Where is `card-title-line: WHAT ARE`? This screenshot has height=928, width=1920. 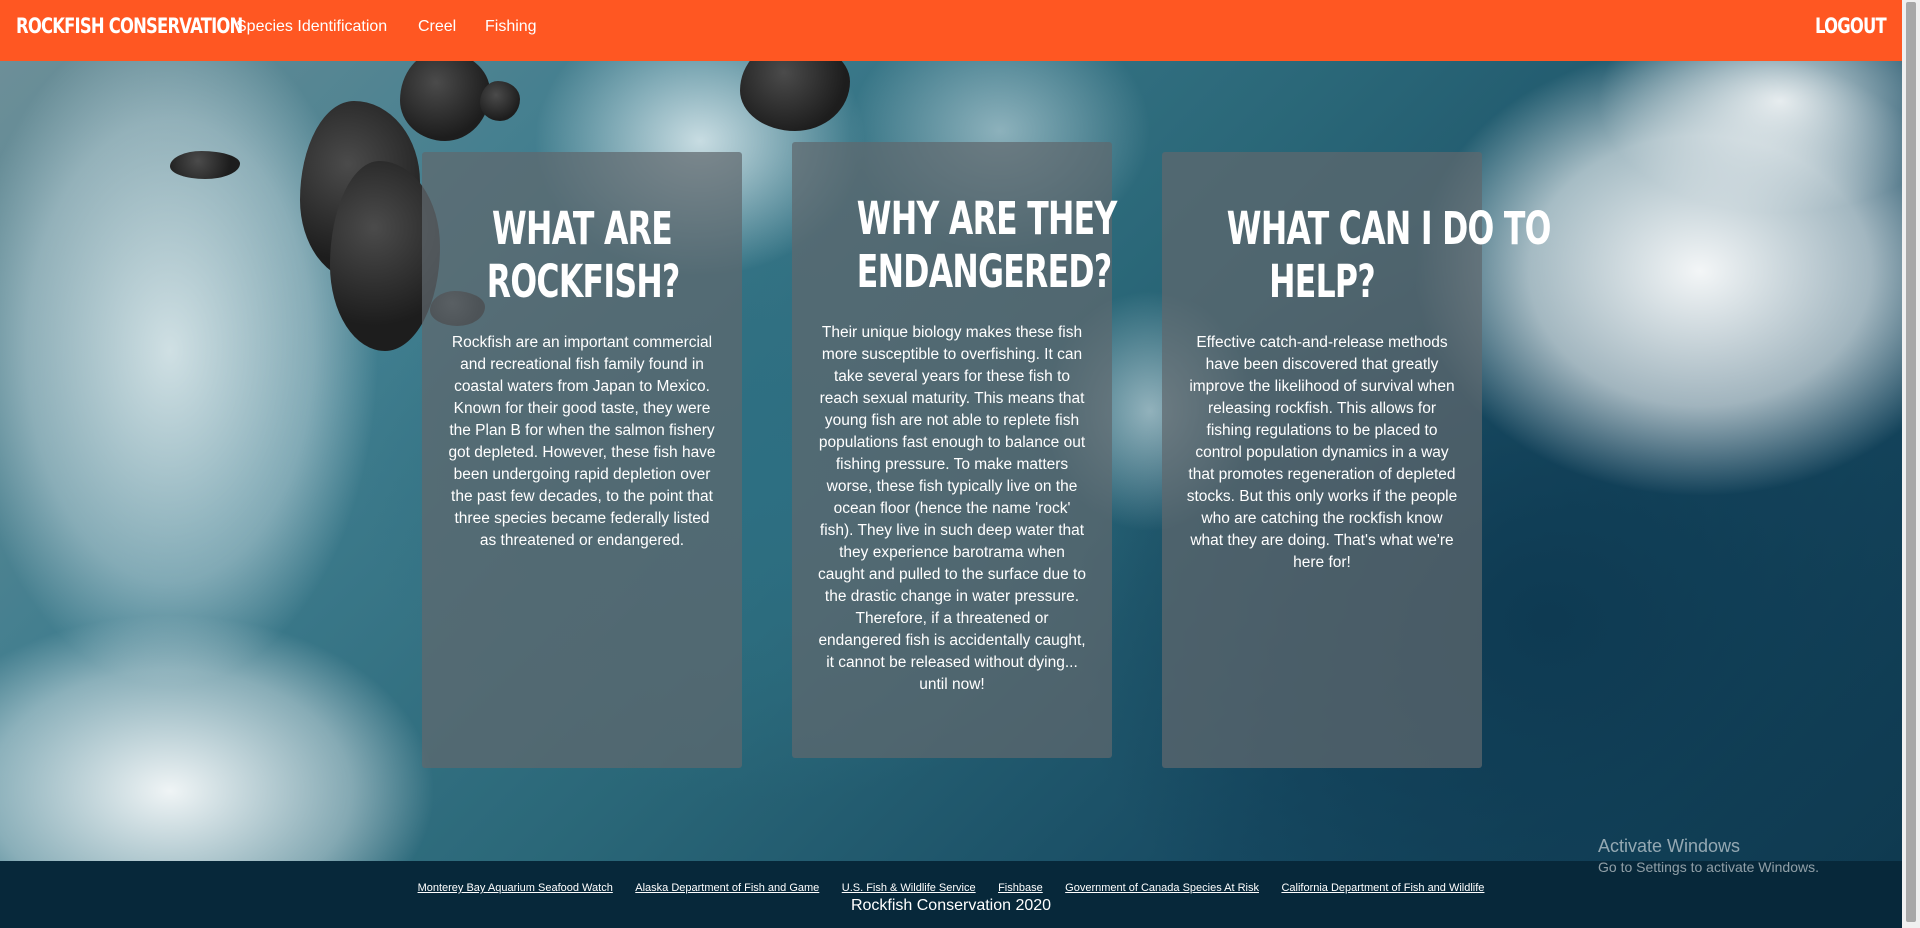 card-title-line: WHAT ARE is located at coordinates (582, 228).